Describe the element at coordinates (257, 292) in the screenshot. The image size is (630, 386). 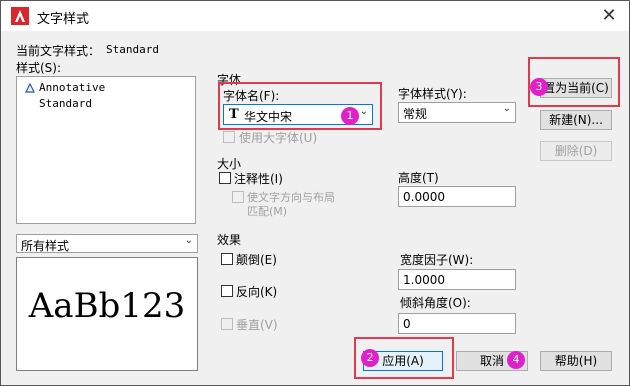
I see `backwards-label: 反向(K)` at that location.